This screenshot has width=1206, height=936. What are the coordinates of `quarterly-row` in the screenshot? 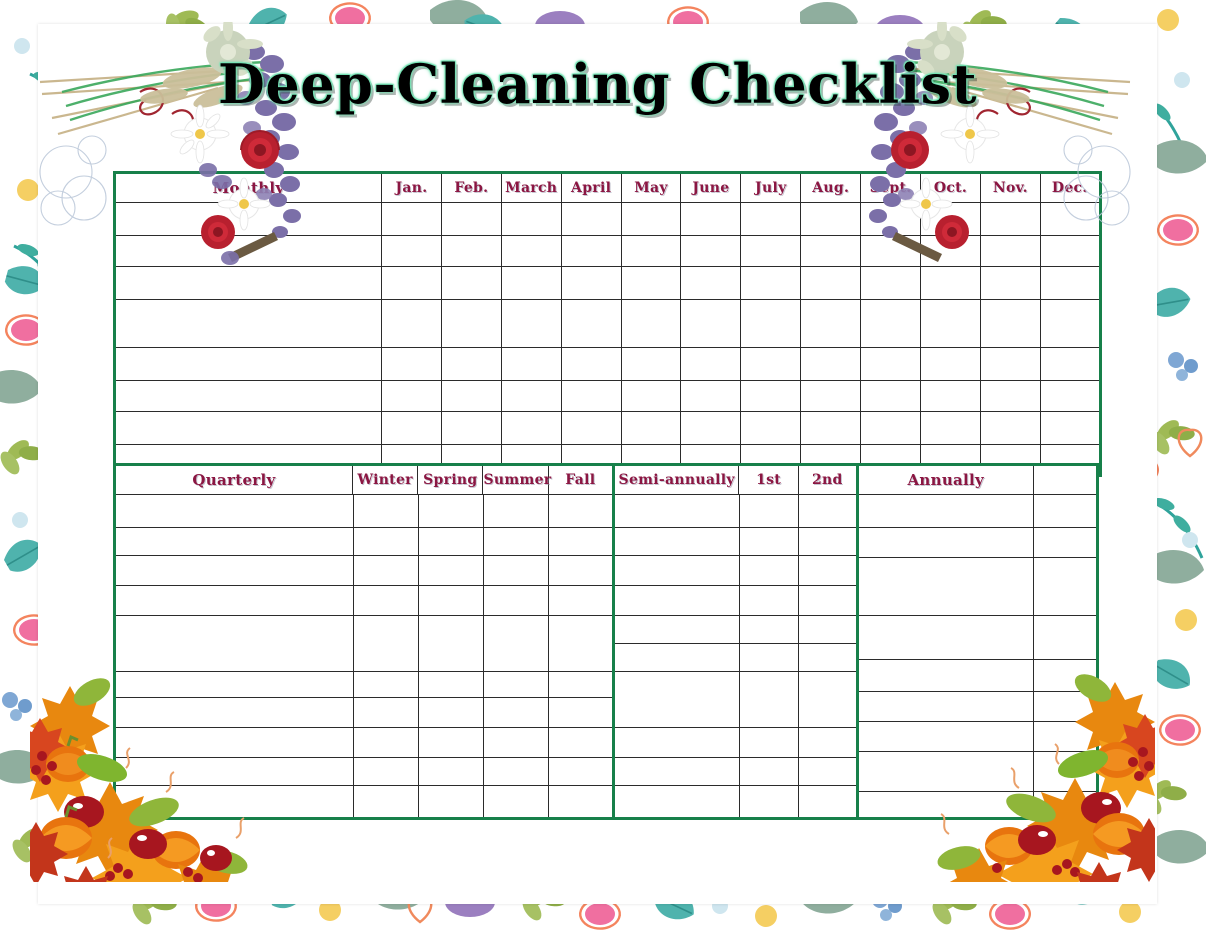 It's located at (364, 684).